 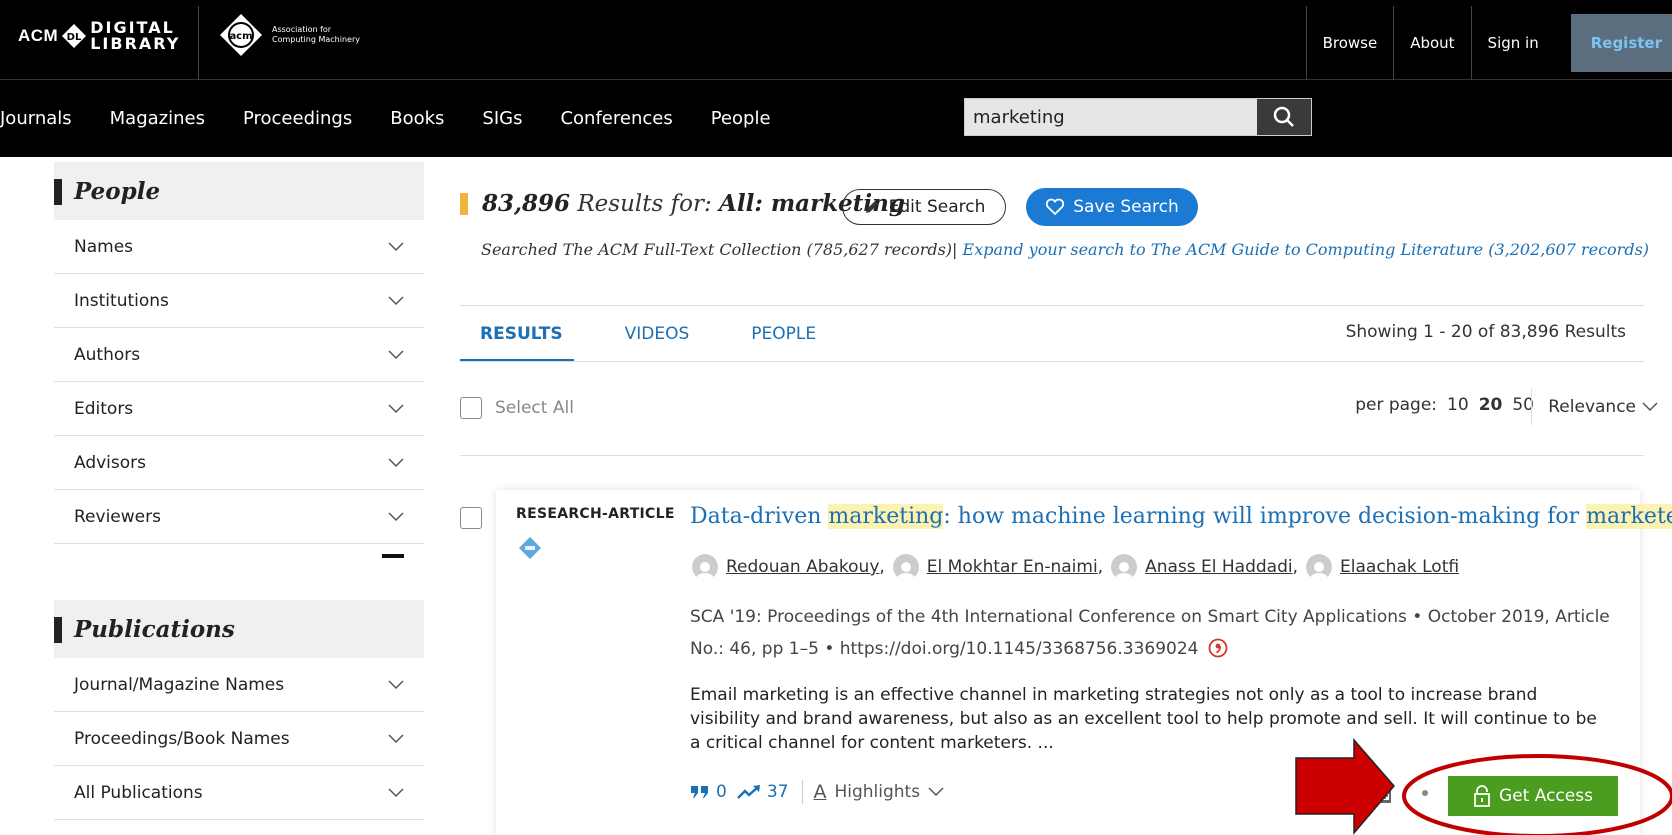 What do you see at coordinates (1001, 567) in the screenshot?
I see `author-link: El Mokhtar En-naimi,` at bounding box center [1001, 567].